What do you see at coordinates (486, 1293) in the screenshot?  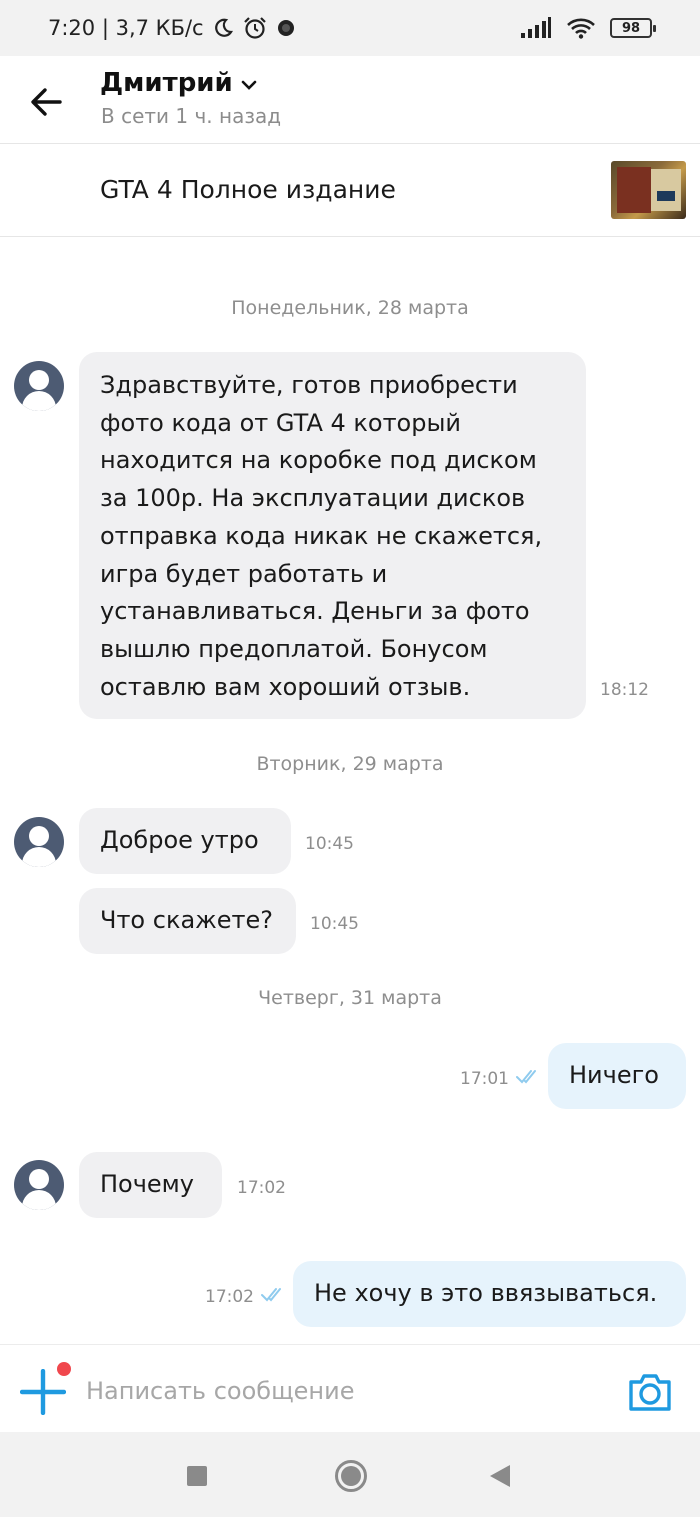 I see `message-text: Не хочу в это ввязываться.` at bounding box center [486, 1293].